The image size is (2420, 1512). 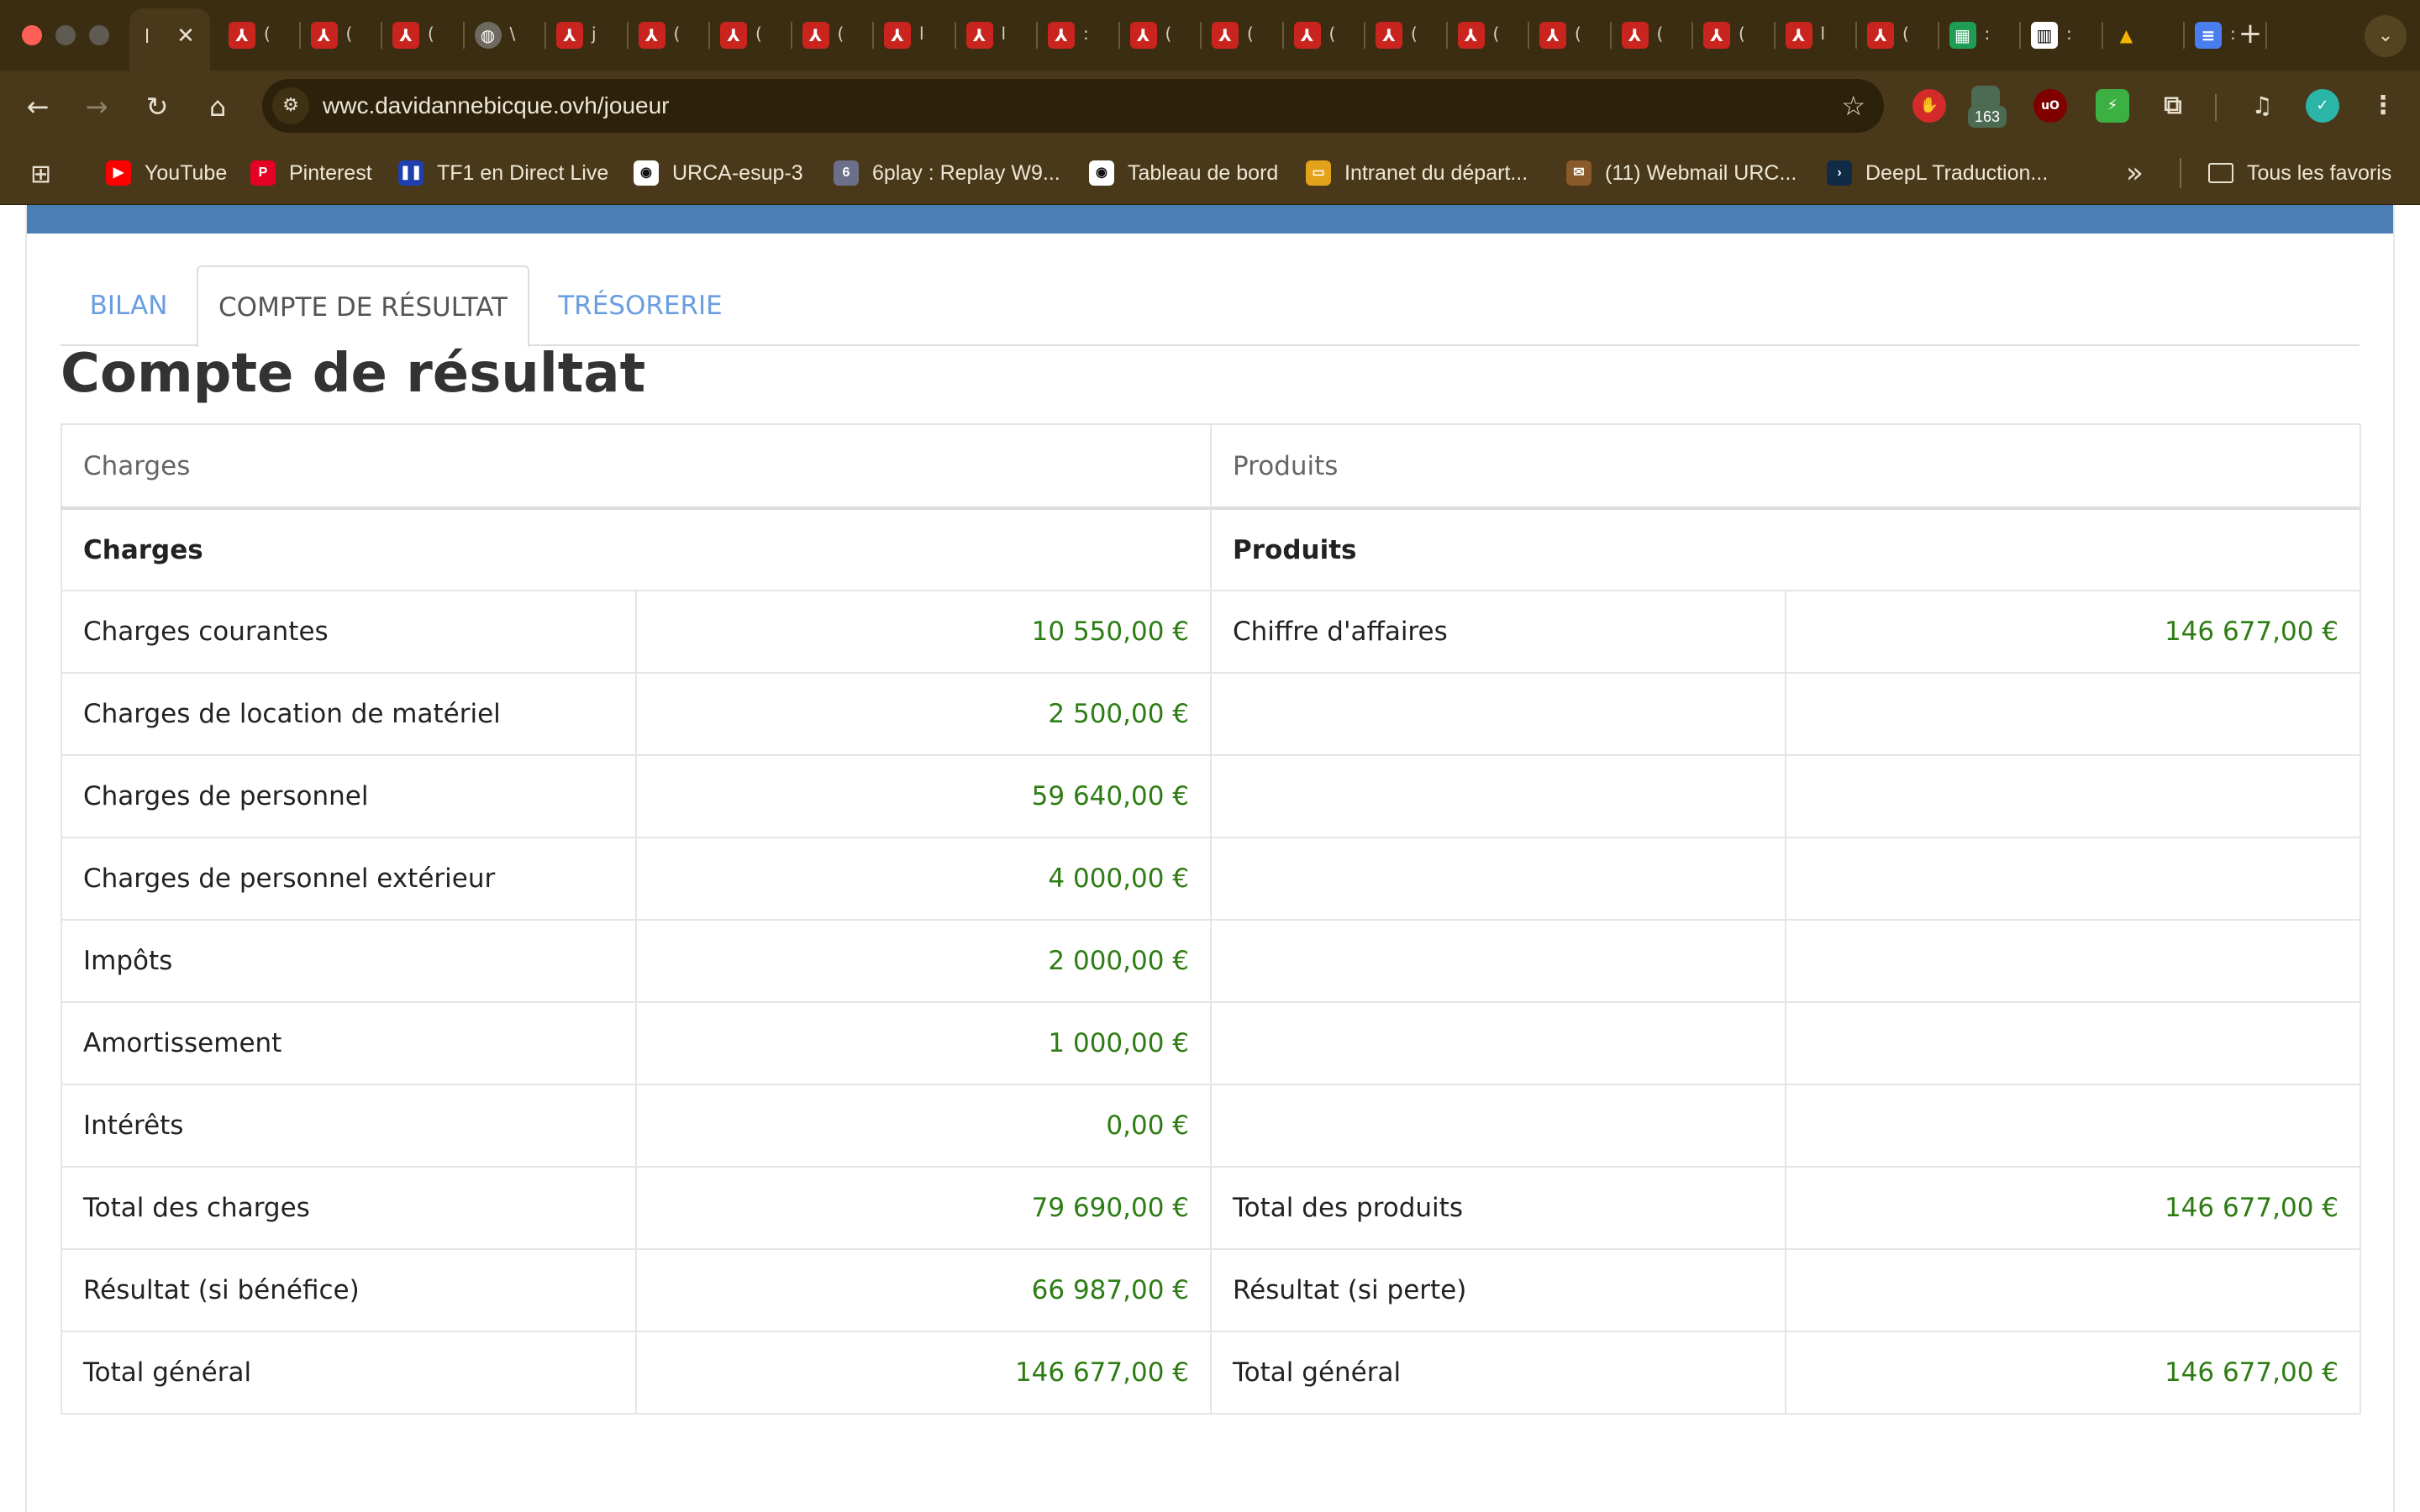 I want to click on tab-tresorerie: TRÉSORERIE, so click(x=640, y=305).